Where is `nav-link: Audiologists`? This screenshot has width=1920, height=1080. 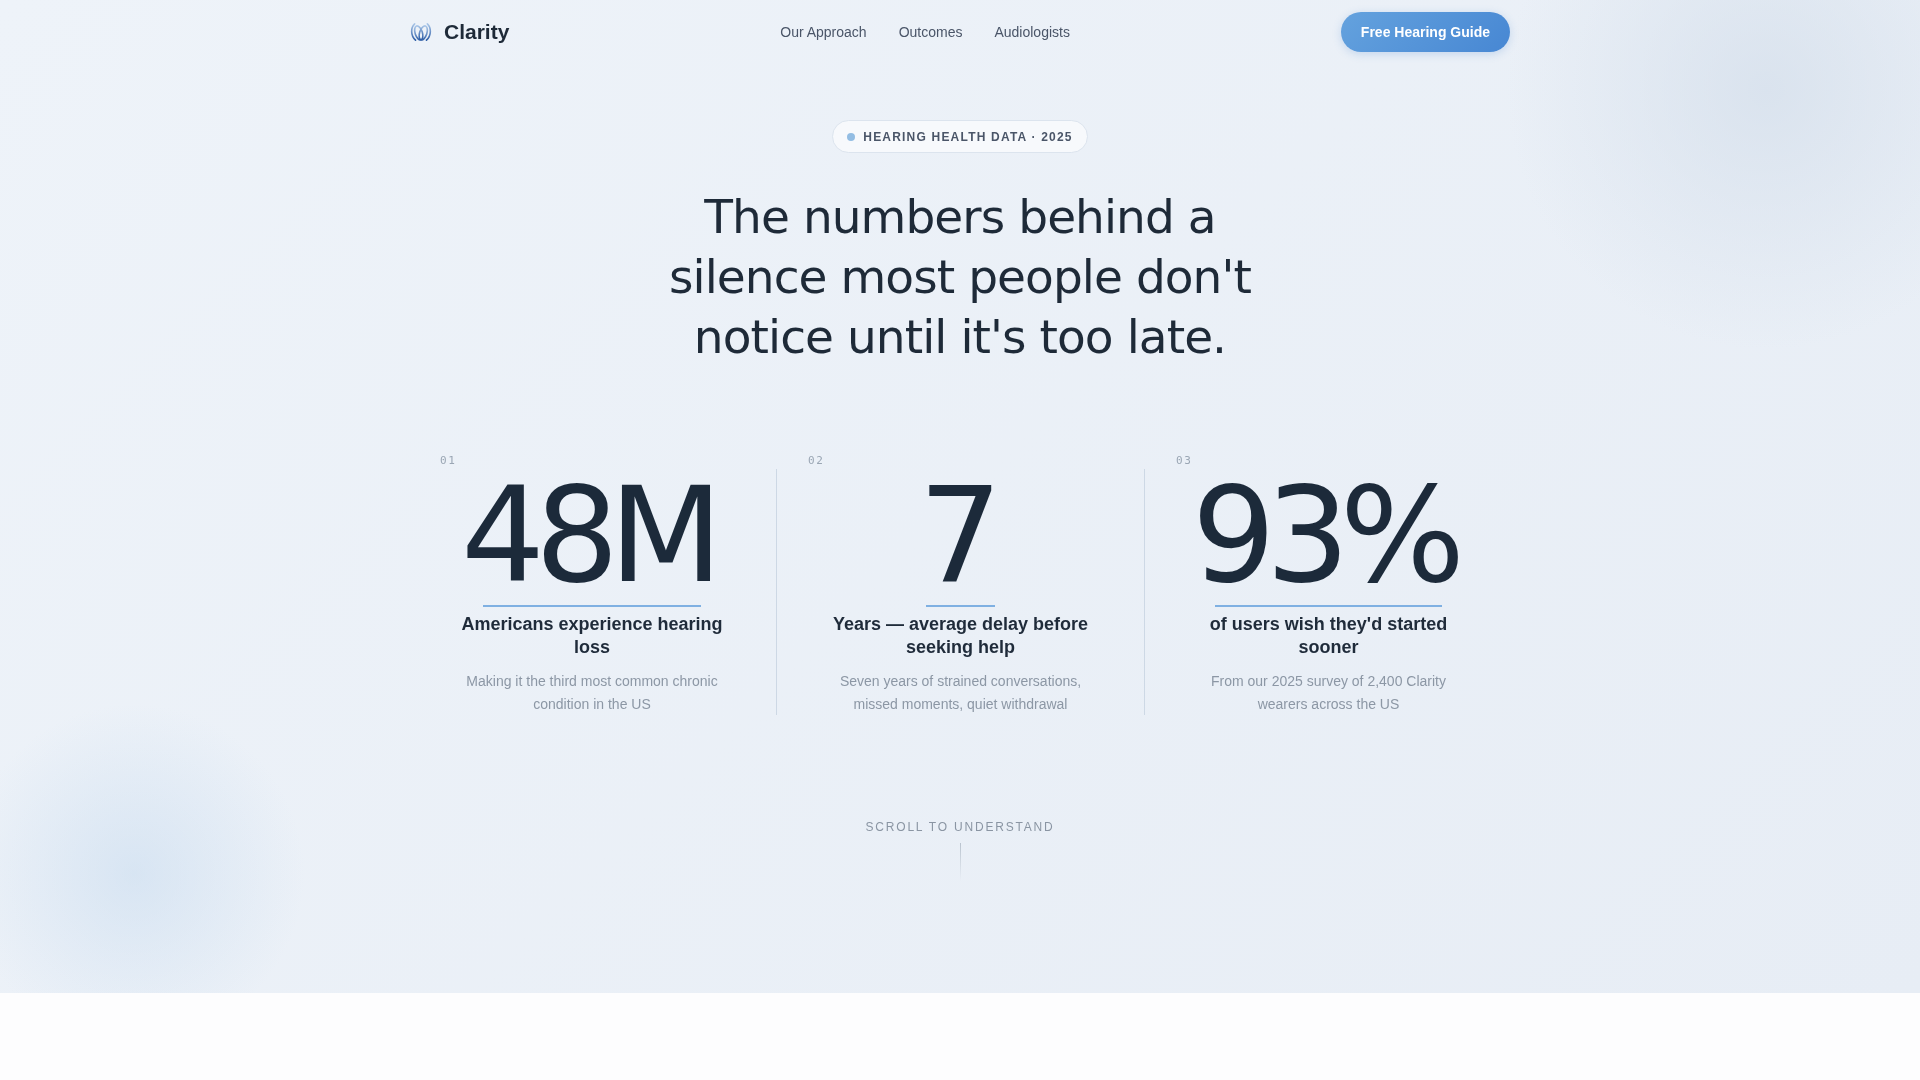
nav-link: Audiologists is located at coordinates (1032, 32).